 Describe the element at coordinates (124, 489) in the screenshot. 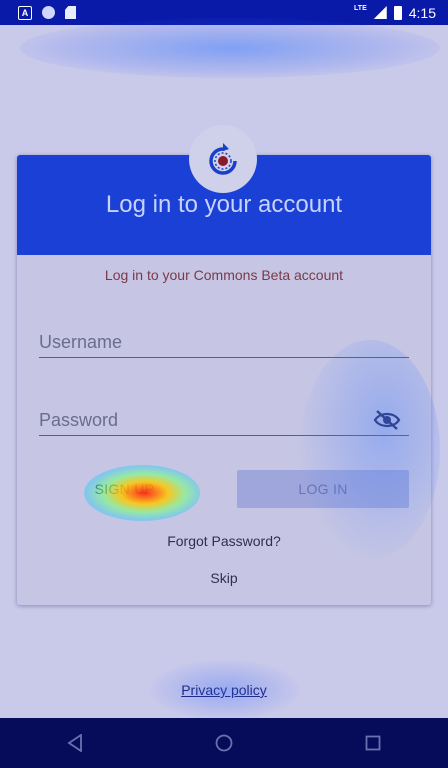

I see `sign-up-button: SIGN UP` at that location.